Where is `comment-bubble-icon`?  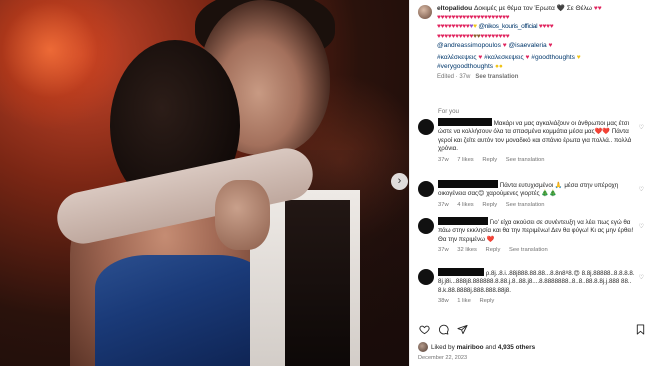 comment-bubble-icon is located at coordinates (443, 329).